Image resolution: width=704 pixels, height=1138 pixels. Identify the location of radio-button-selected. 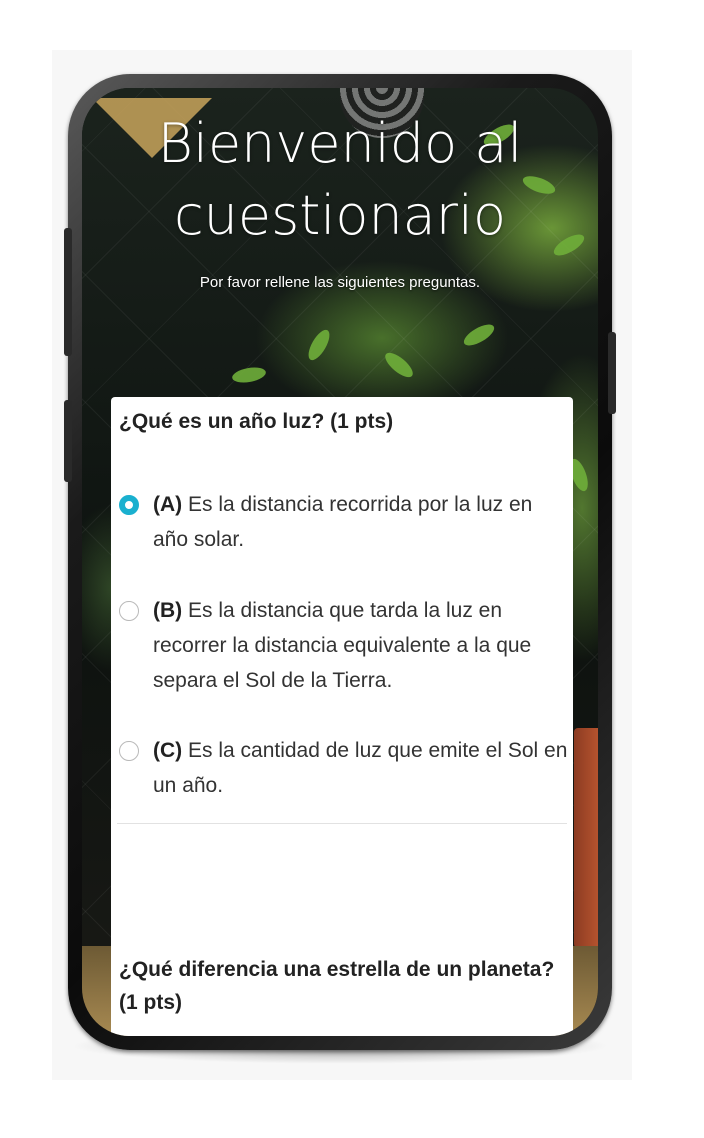
(129, 505).